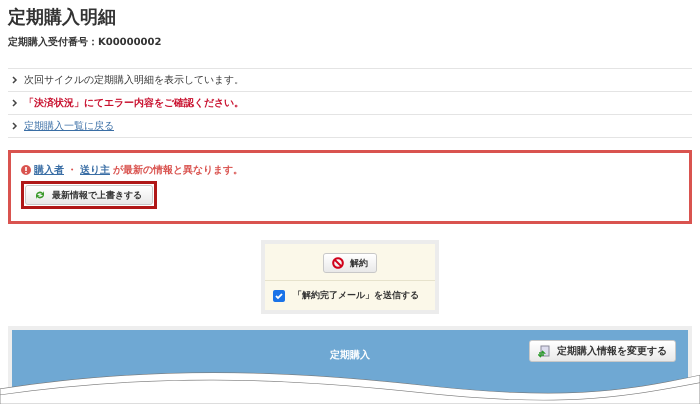 The height and width of the screenshot is (404, 700). Describe the element at coordinates (350, 355) in the screenshot. I see `section-title: 定期購入` at that location.